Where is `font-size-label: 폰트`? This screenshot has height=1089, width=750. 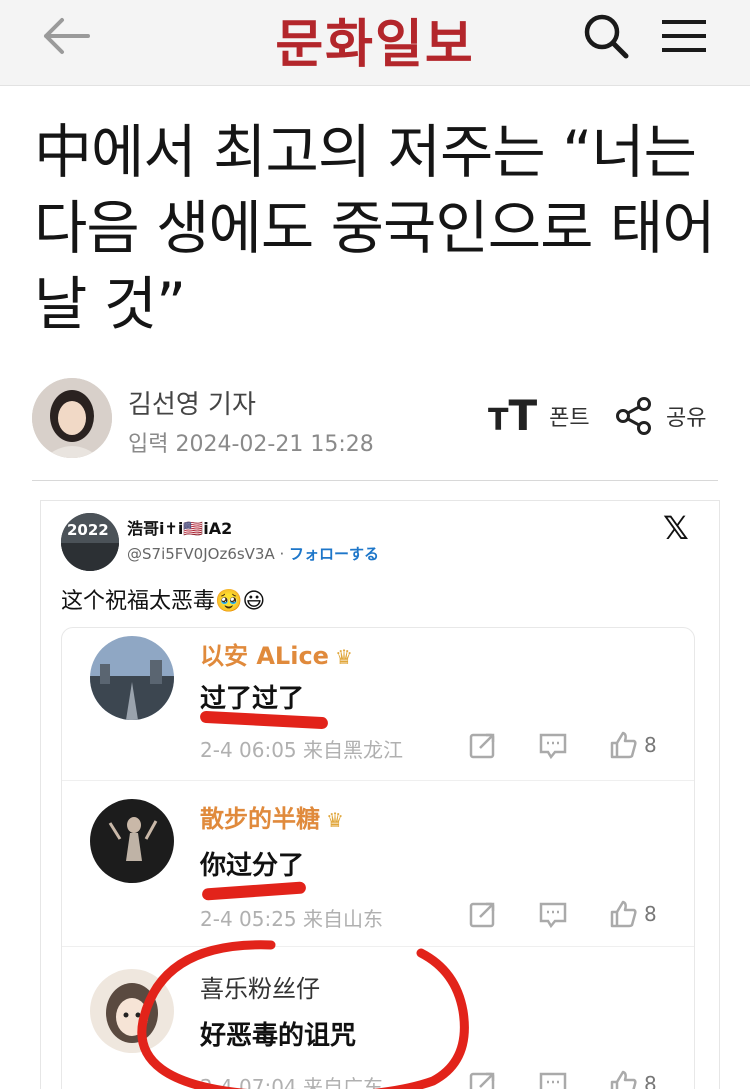
font-size-label: 폰트 is located at coordinates (569, 418).